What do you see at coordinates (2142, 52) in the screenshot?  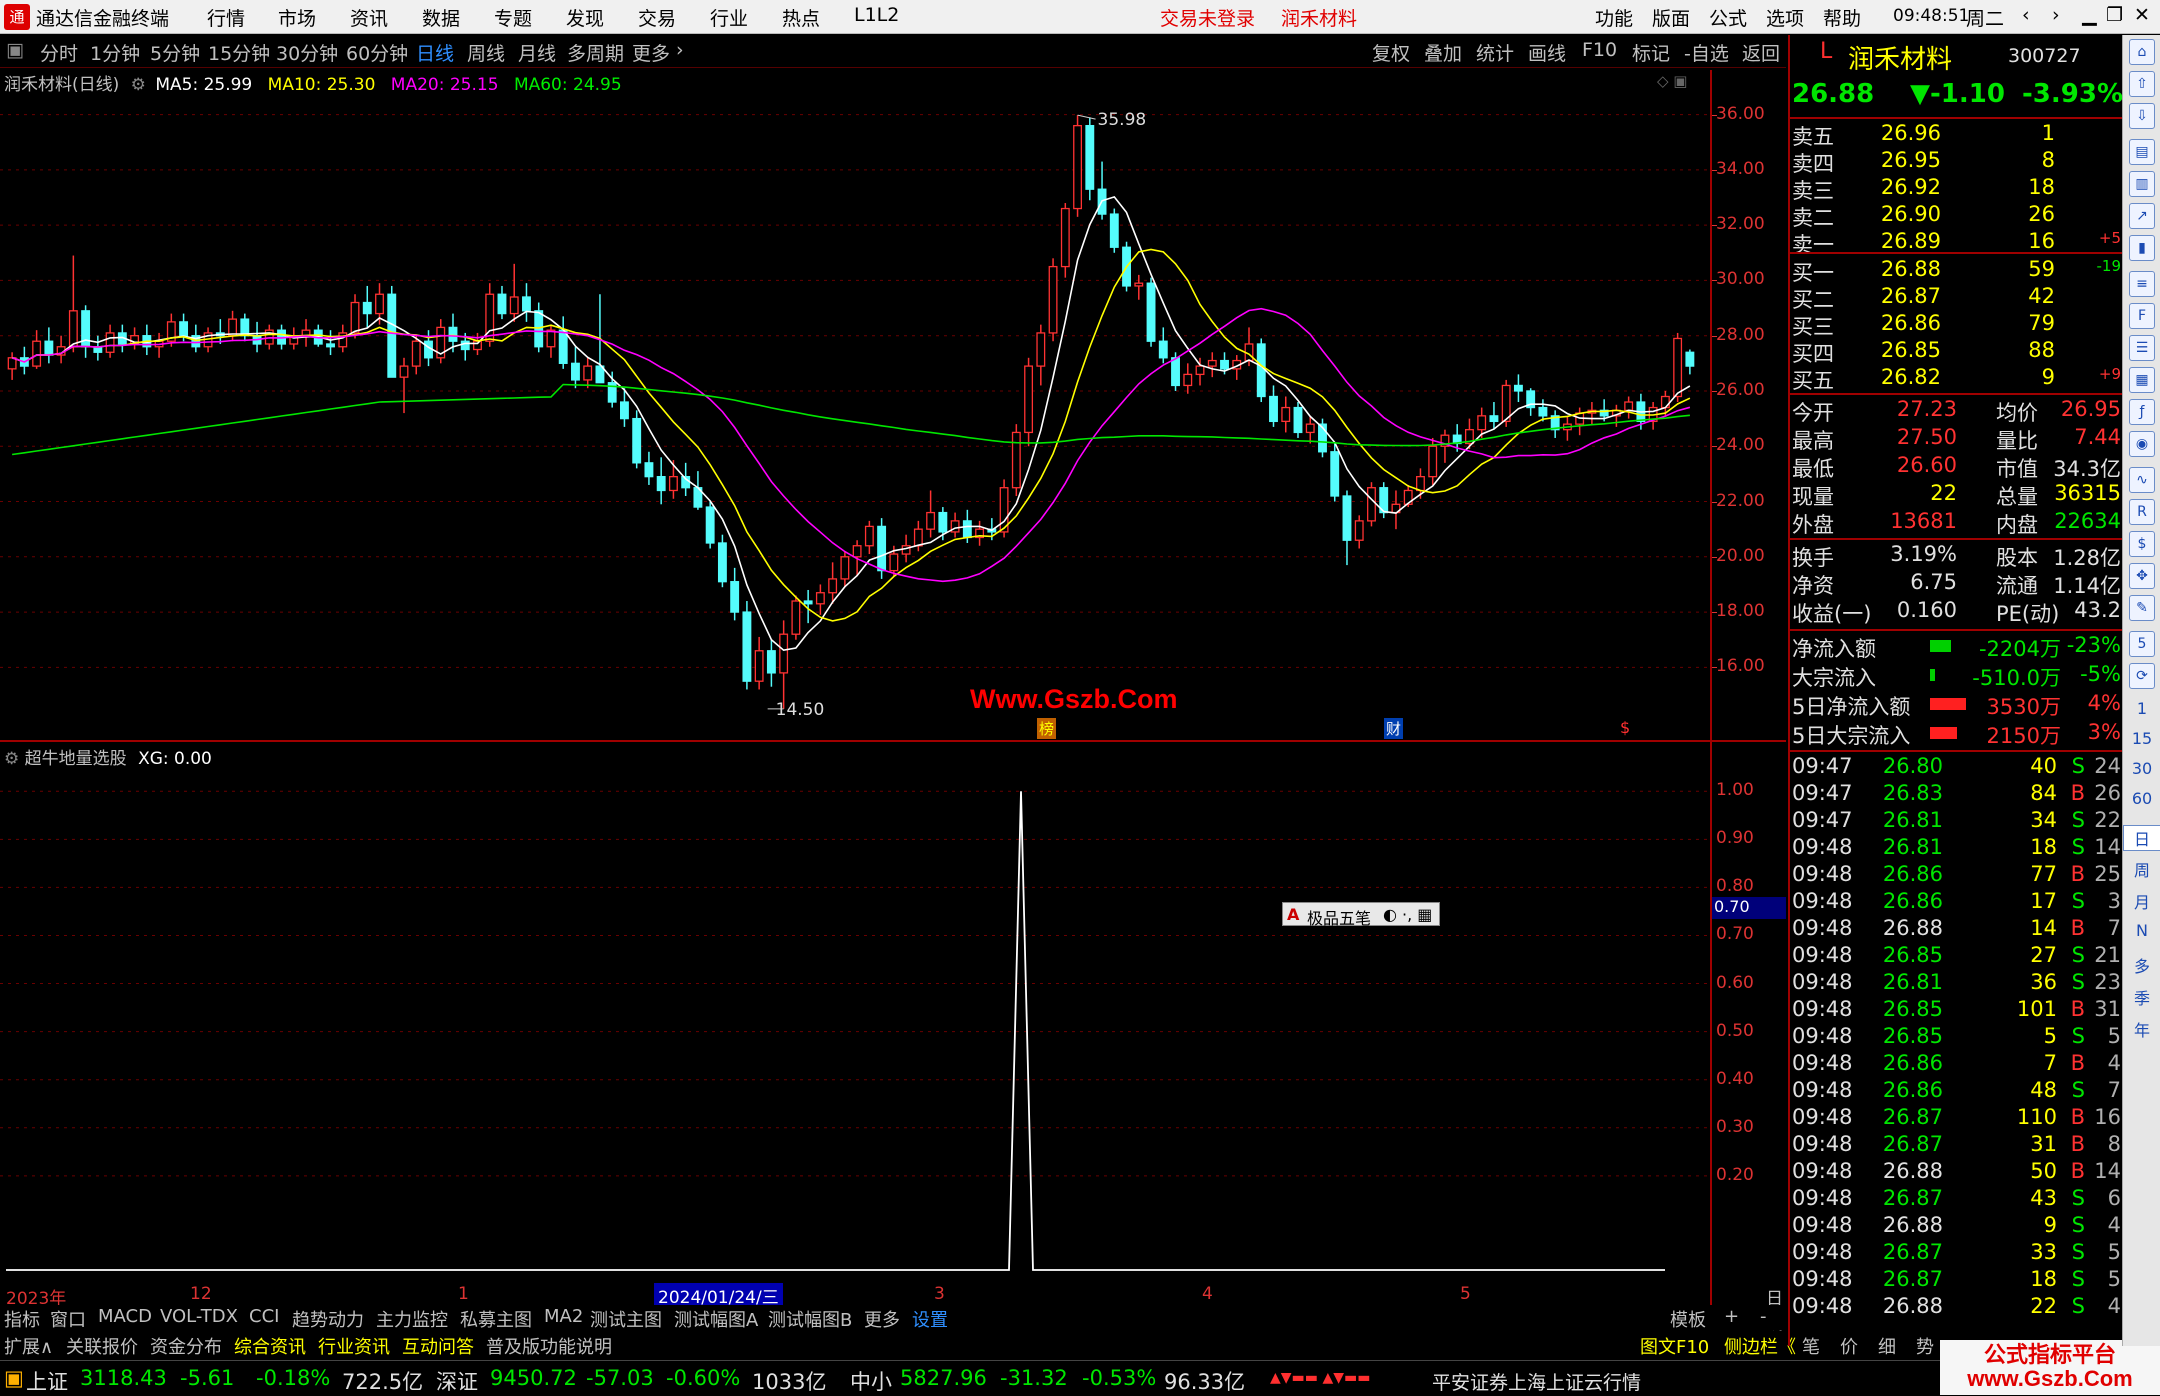 I see `home-icon: ⌂` at bounding box center [2142, 52].